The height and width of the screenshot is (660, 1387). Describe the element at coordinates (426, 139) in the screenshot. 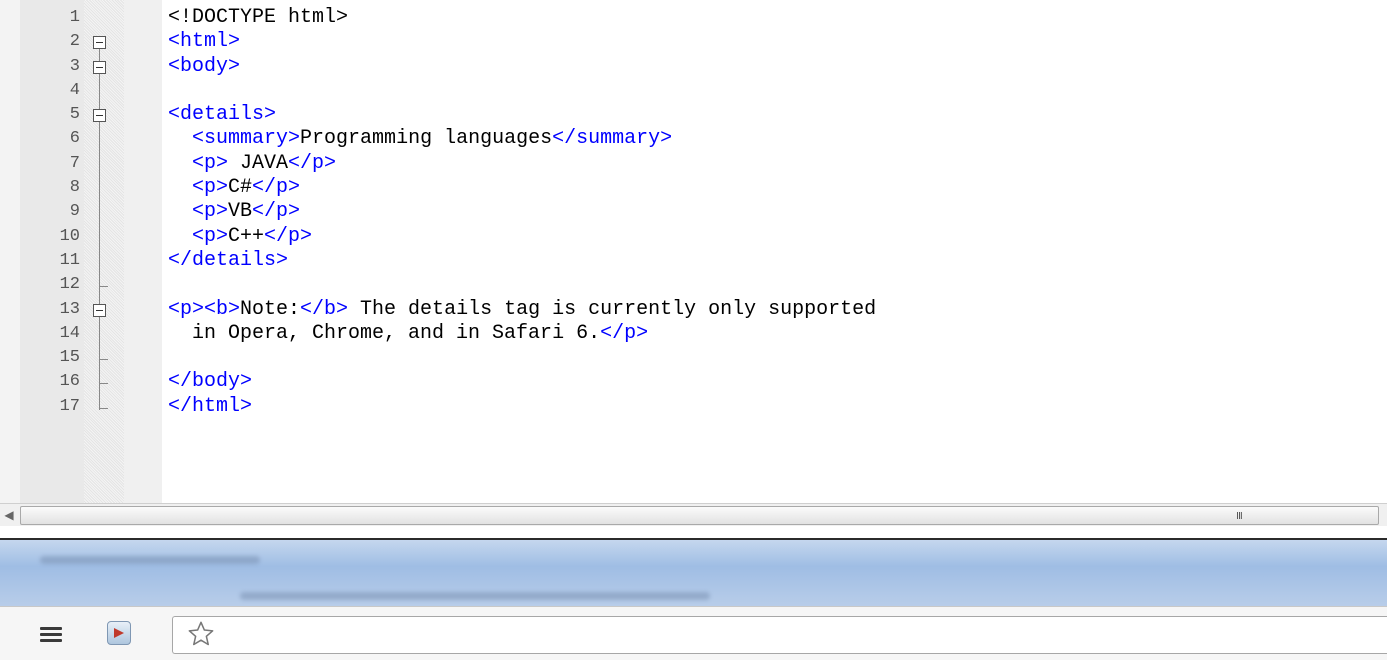

I see `code-token: Programming languages` at that location.